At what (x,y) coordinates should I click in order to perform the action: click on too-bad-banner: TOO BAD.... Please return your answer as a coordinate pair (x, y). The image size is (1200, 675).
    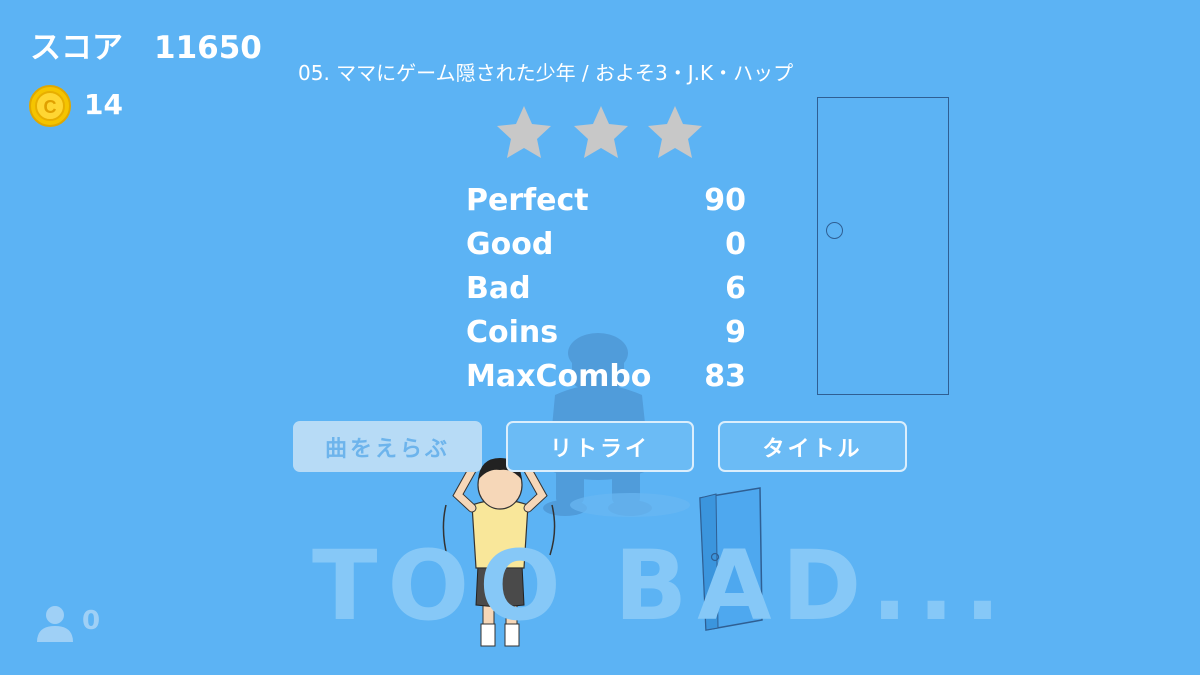
    Looking at the image, I should click on (661, 586).